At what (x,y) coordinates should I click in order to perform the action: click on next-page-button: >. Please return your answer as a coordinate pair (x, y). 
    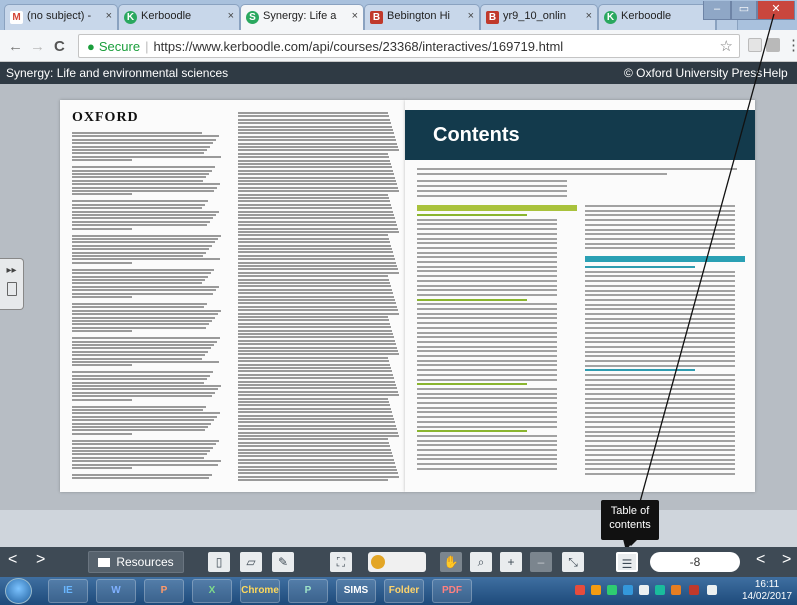
    Looking at the image, I should click on (786, 560).